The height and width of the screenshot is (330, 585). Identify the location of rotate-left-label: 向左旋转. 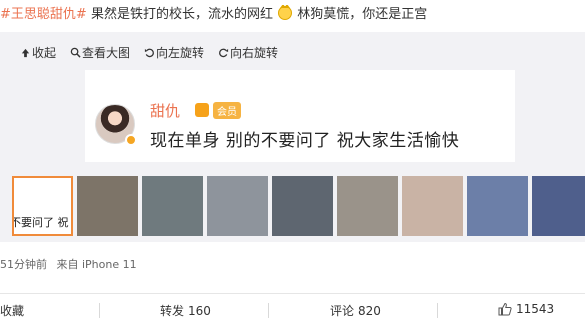
(180, 52).